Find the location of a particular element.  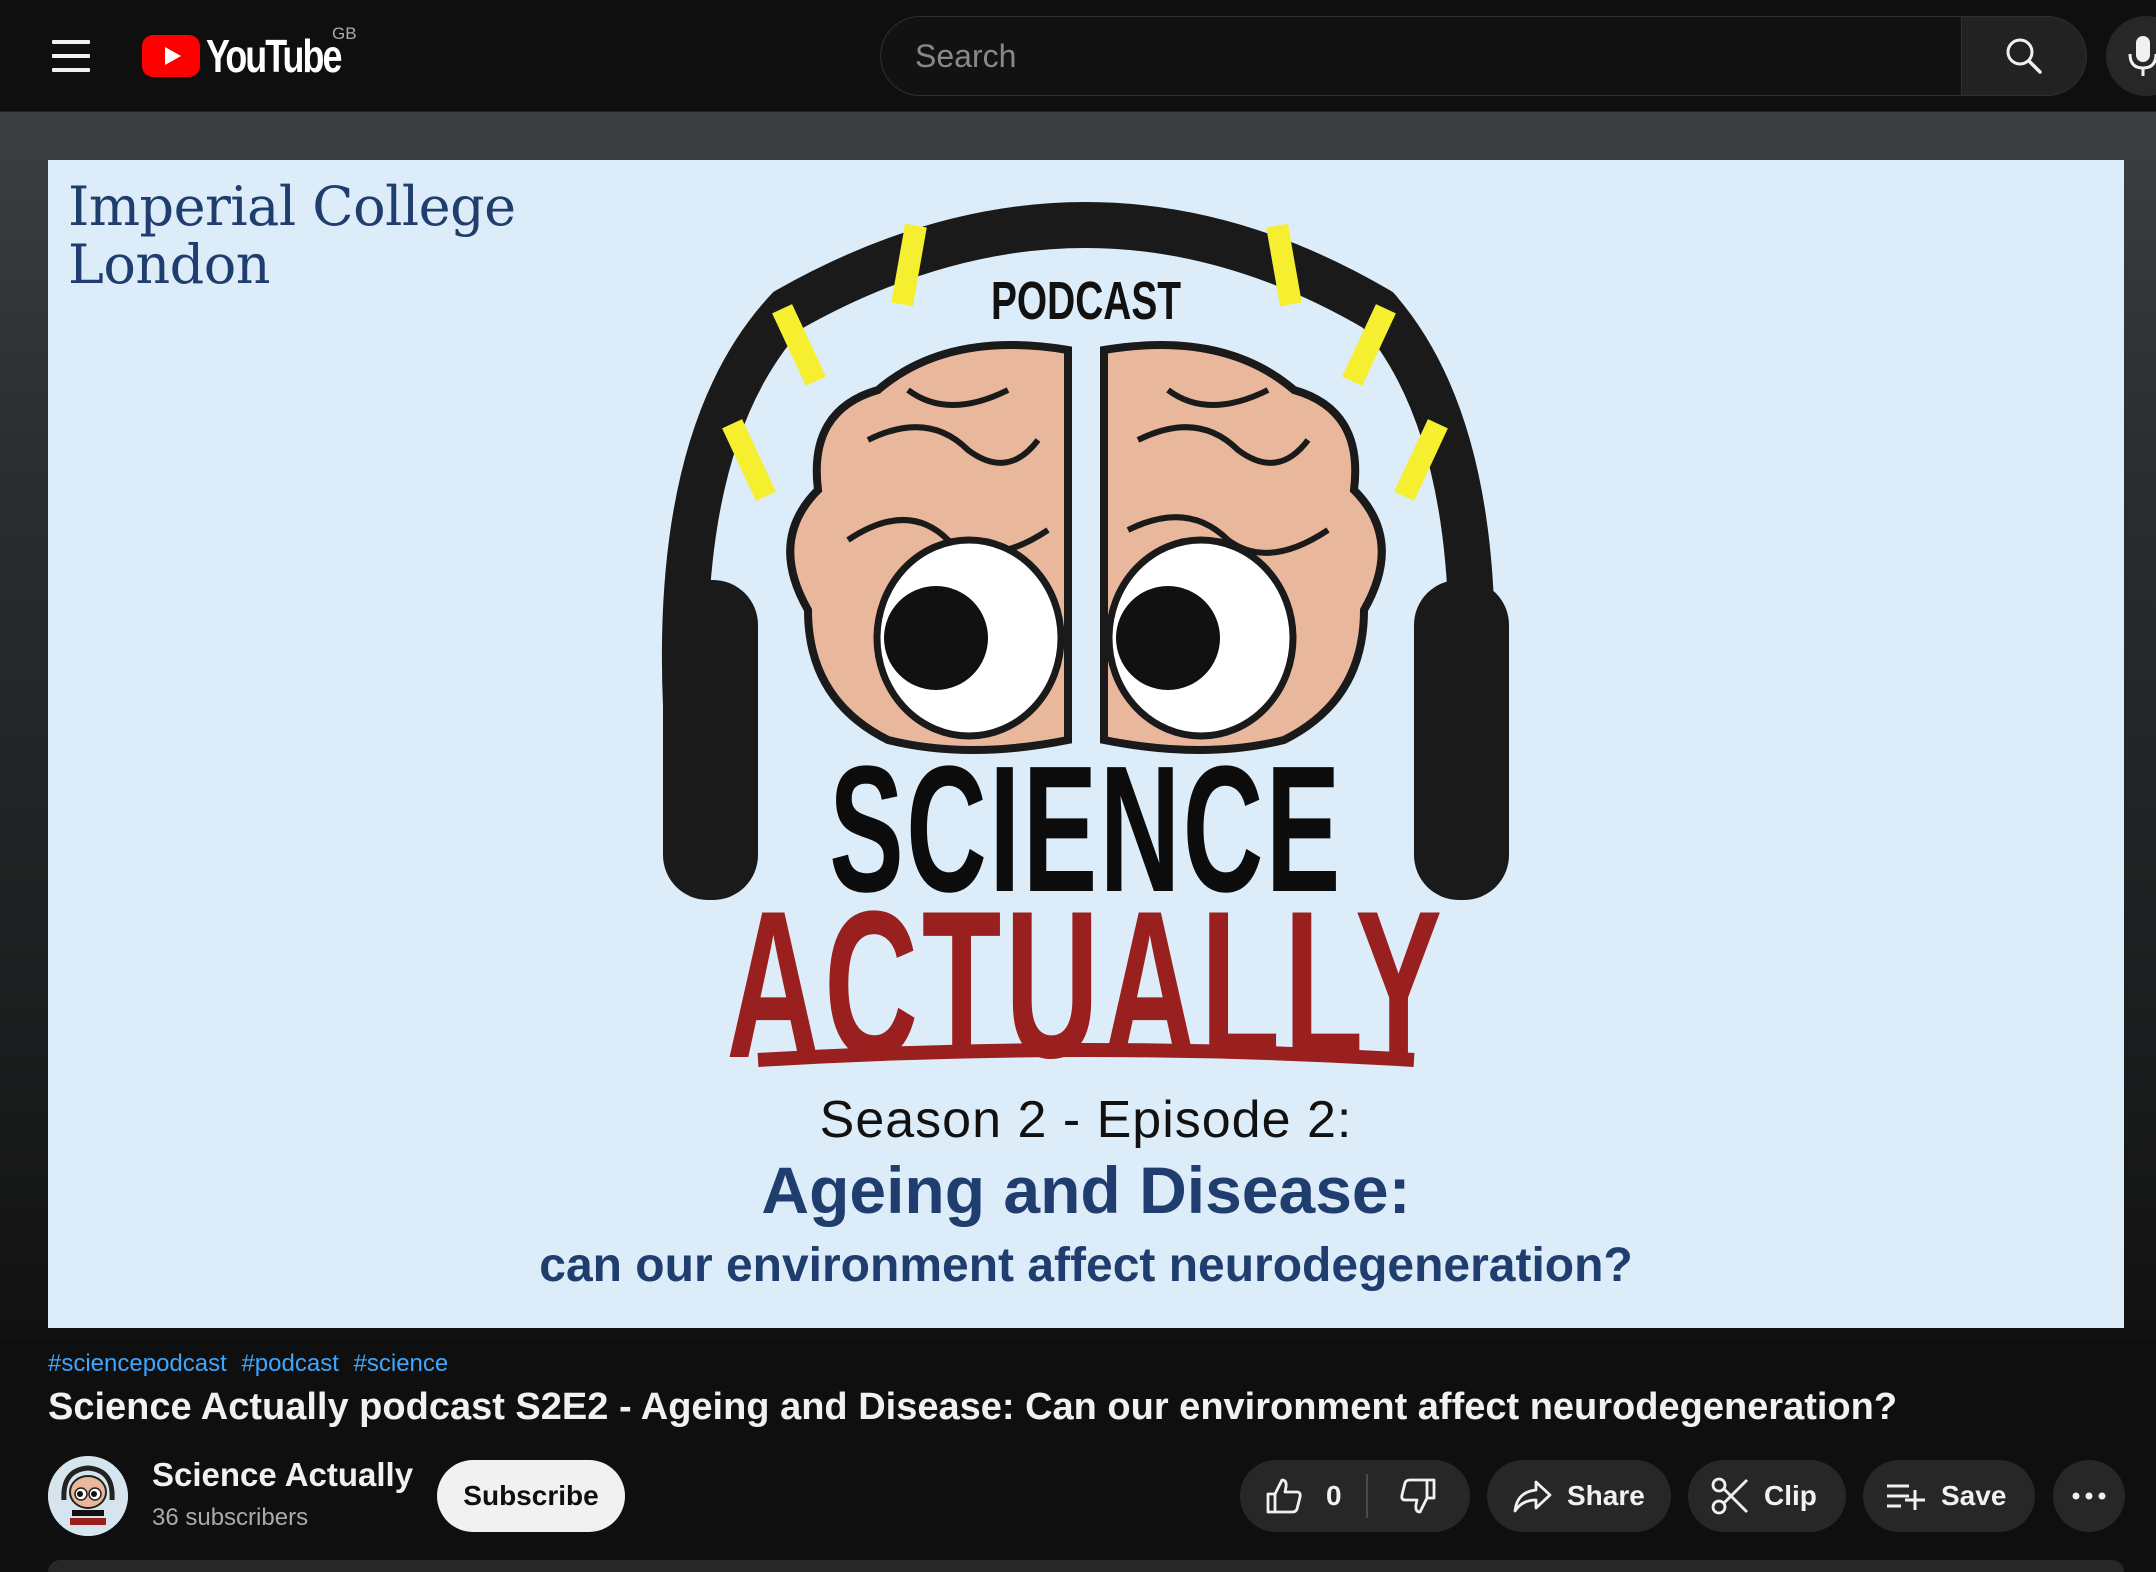

clip-label: Clip is located at coordinates (1790, 1495).